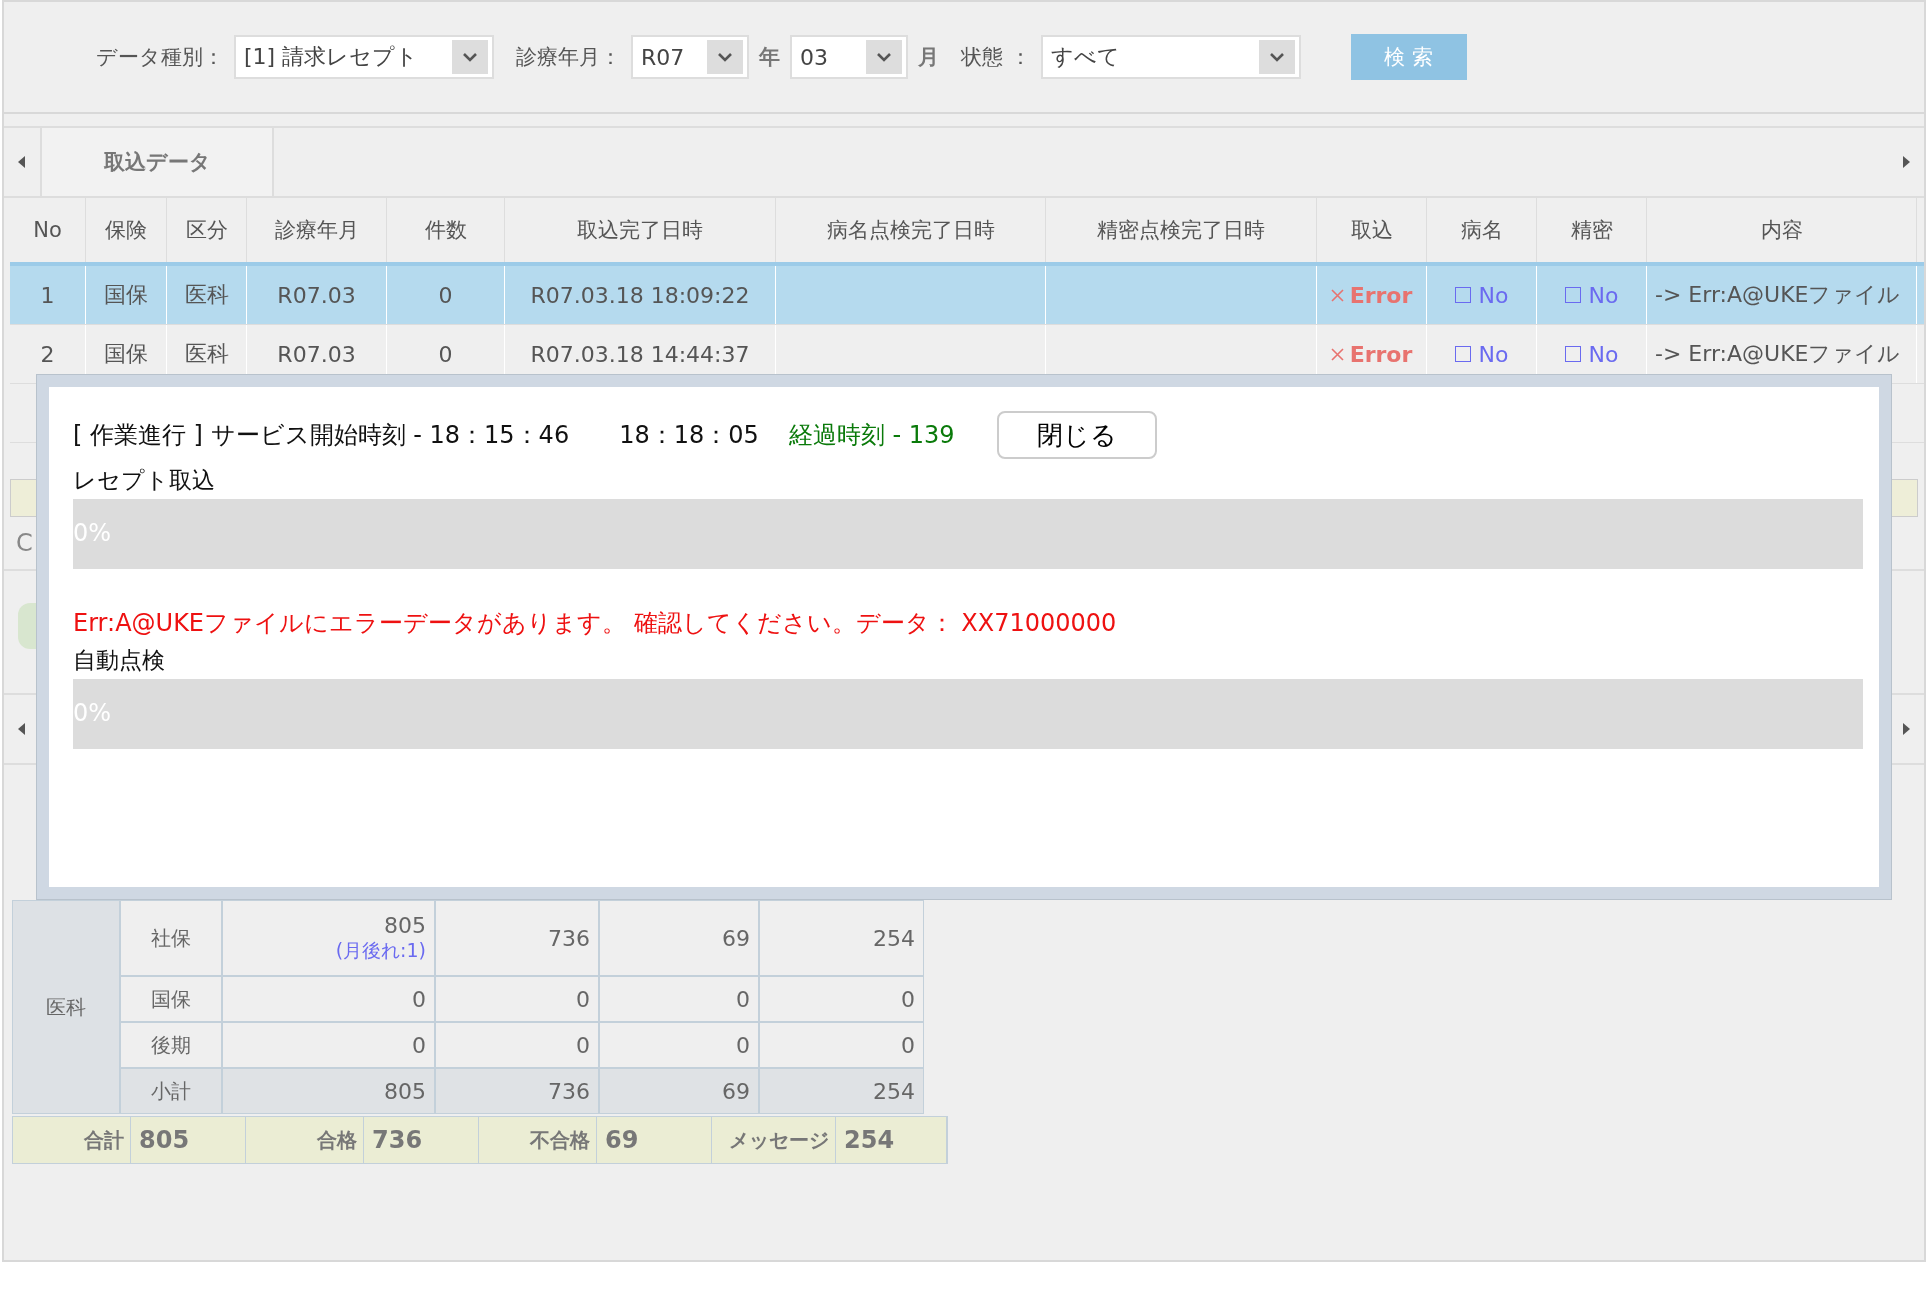 This screenshot has width=1932, height=1290. What do you see at coordinates (1782, 230) in the screenshot?
I see `column-header: 内容` at bounding box center [1782, 230].